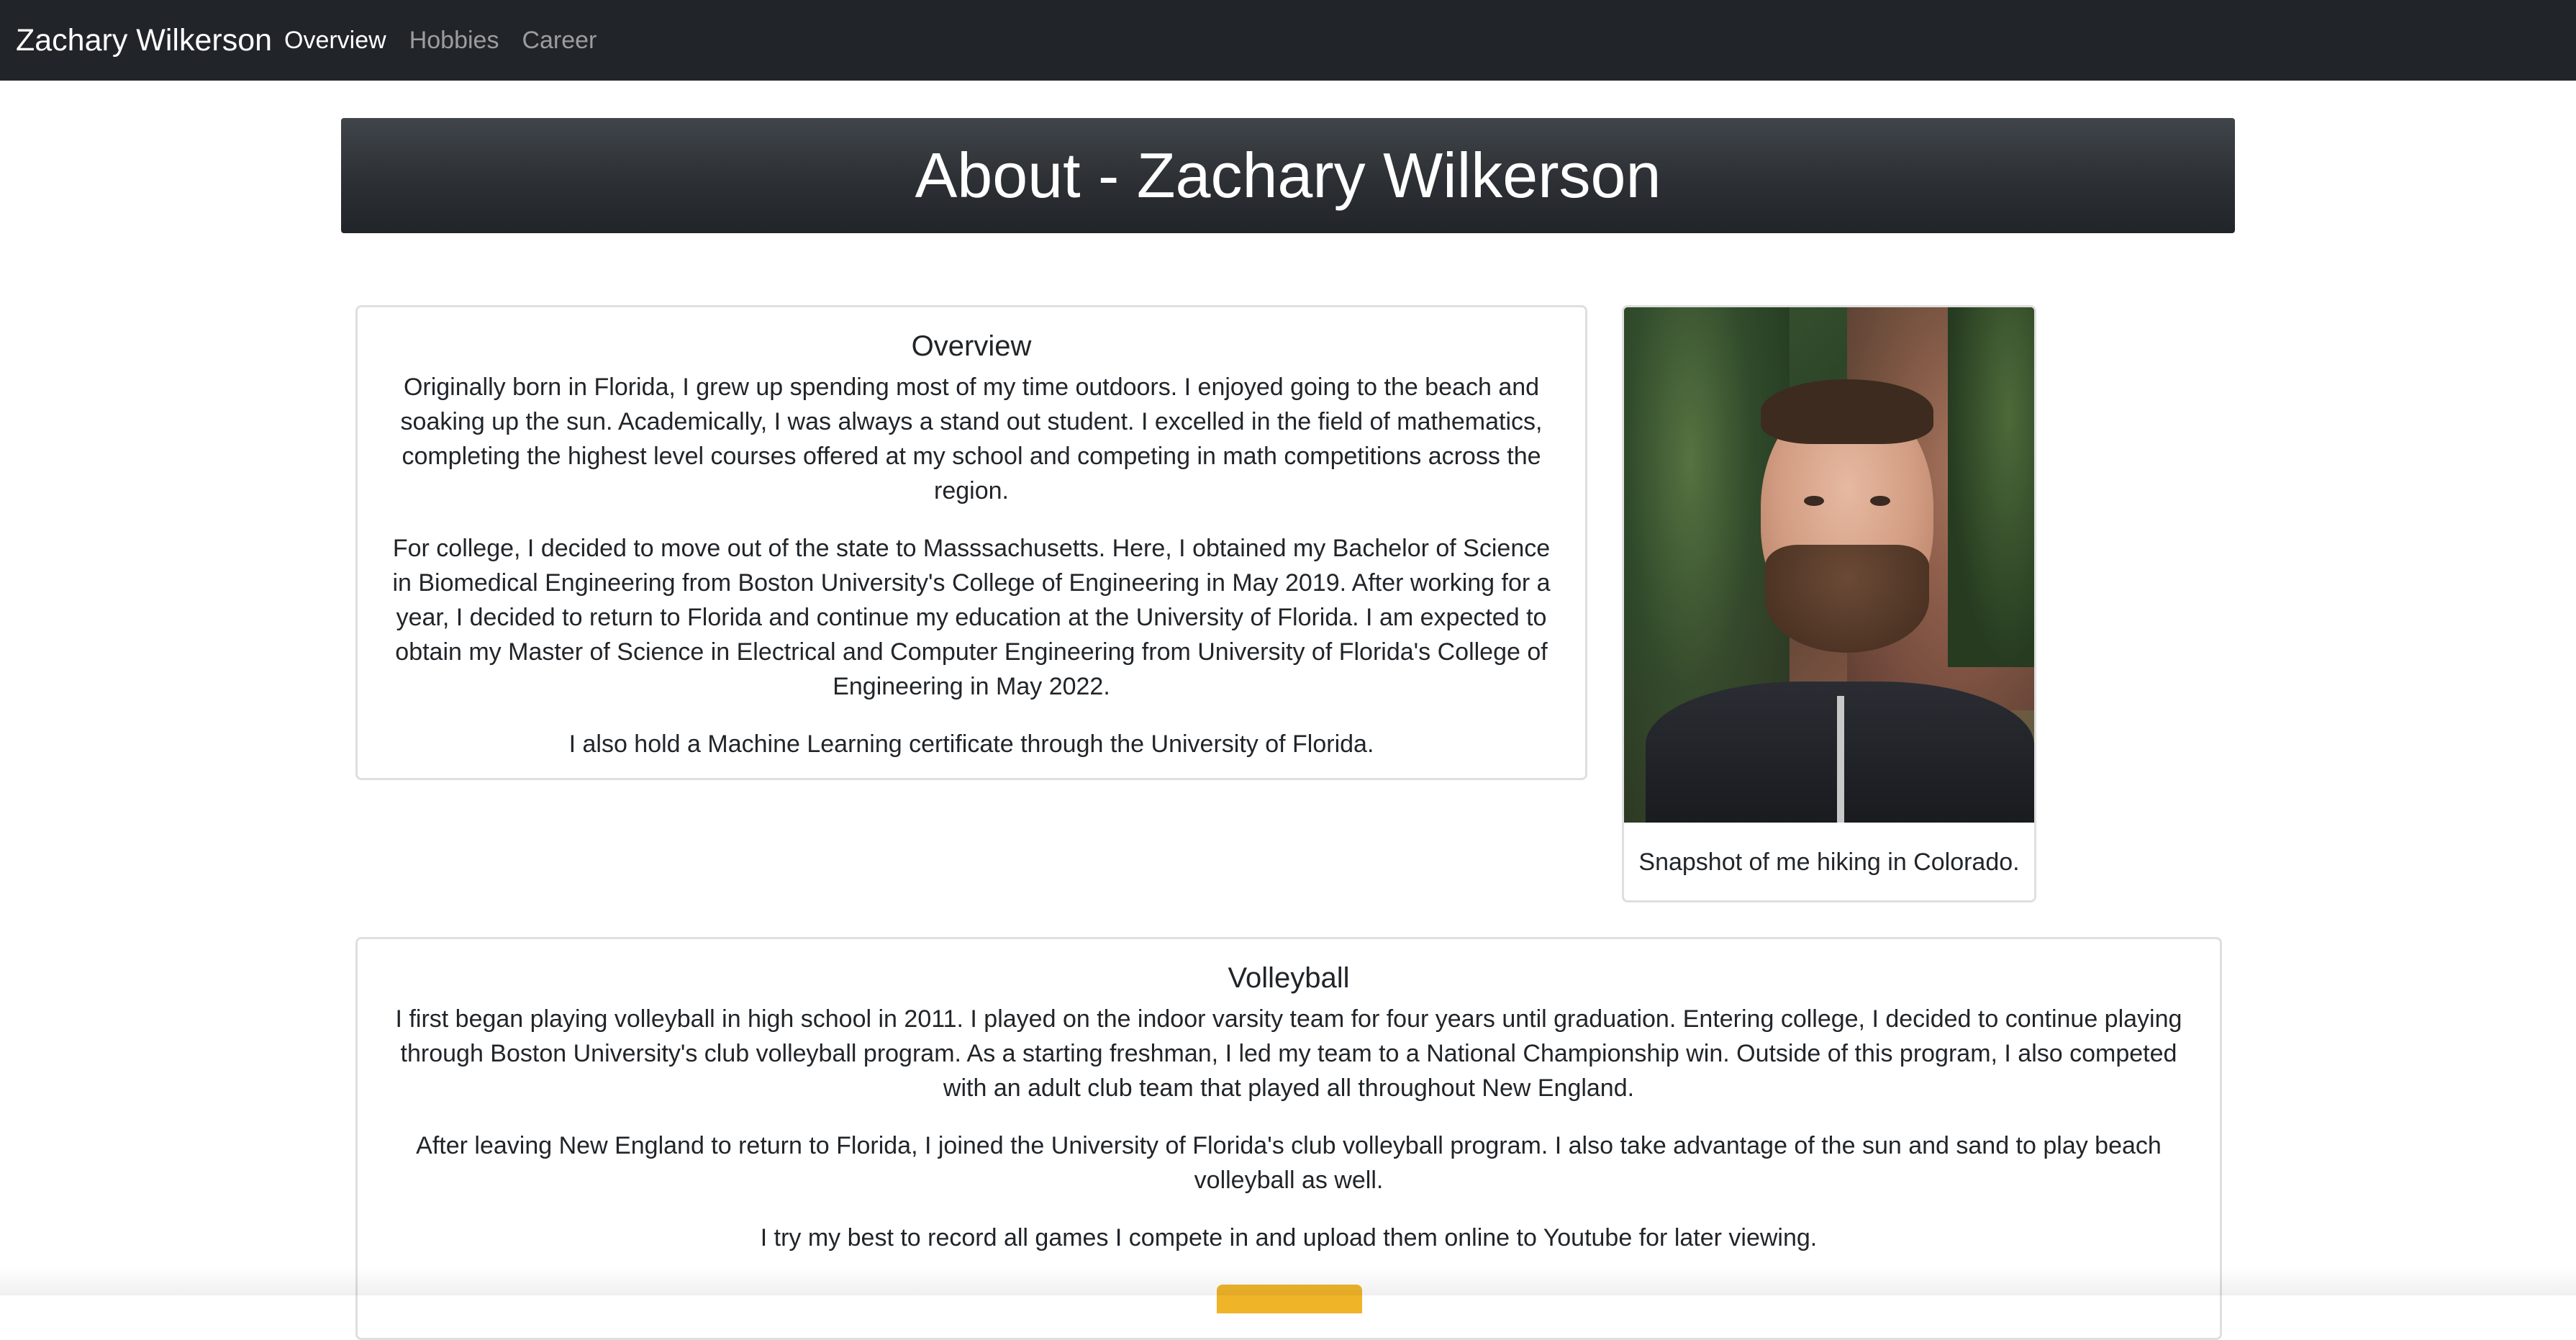  What do you see at coordinates (971, 346) in the screenshot?
I see `overview-heading: Overview` at bounding box center [971, 346].